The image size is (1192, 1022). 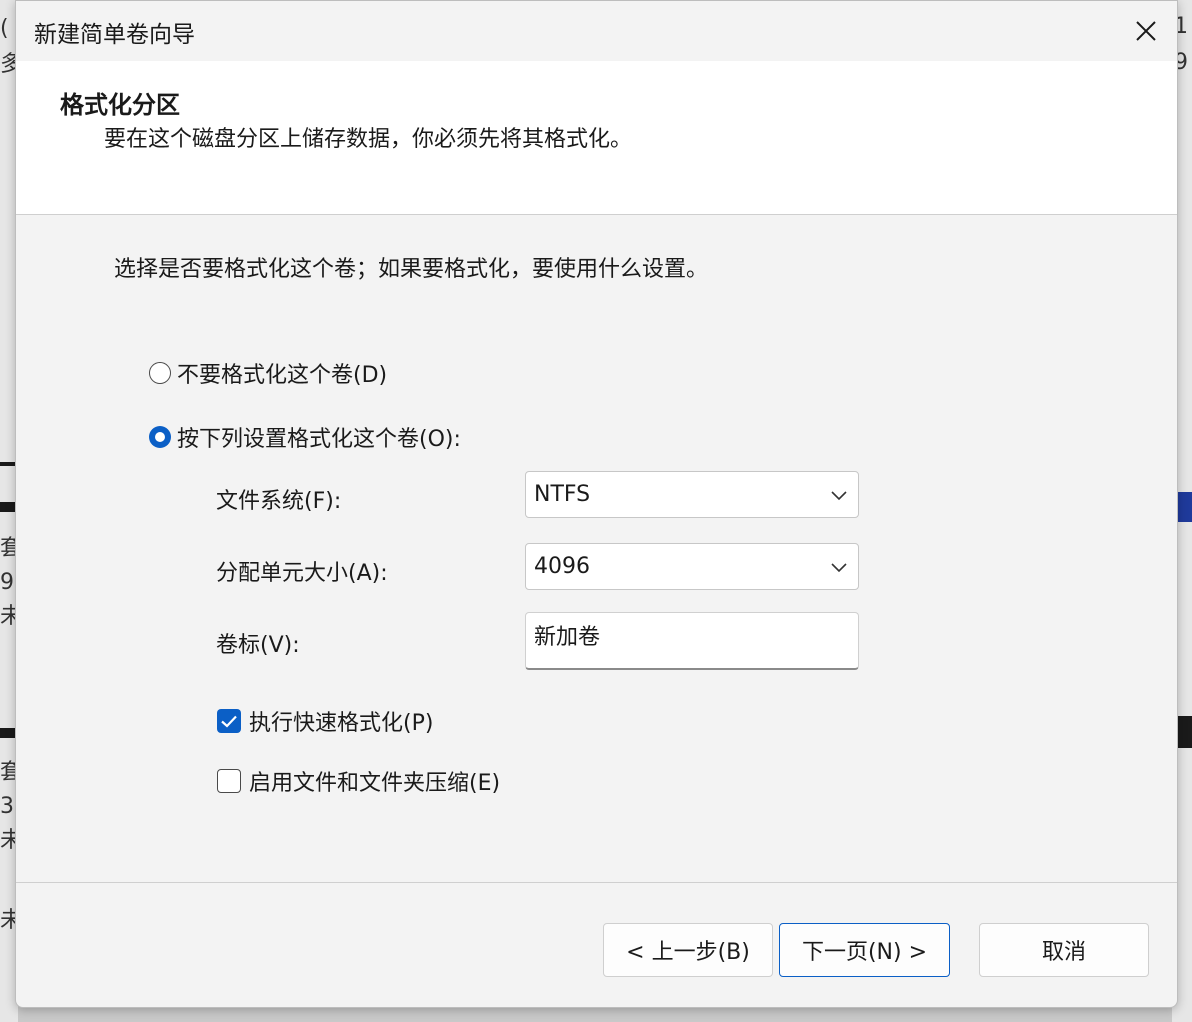 I want to click on format-radio-option: 按下列设置格式化这个卷(O):, so click(x=305, y=437).